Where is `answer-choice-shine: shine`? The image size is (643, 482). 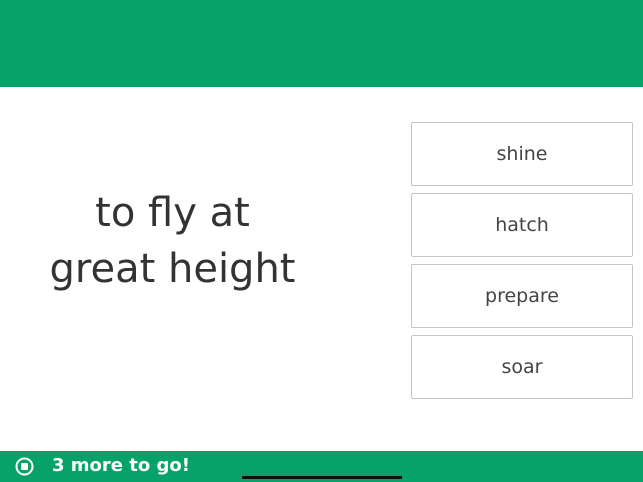 answer-choice-shine: shine is located at coordinates (522, 154).